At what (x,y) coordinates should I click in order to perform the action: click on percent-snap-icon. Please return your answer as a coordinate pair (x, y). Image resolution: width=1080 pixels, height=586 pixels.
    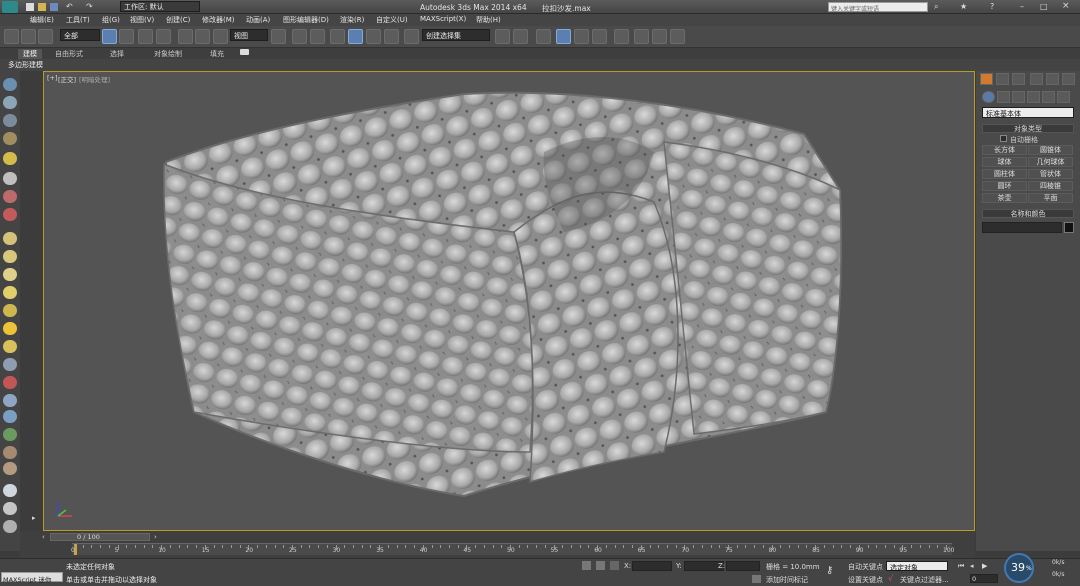
    Looking at the image, I should click on (373, 36).